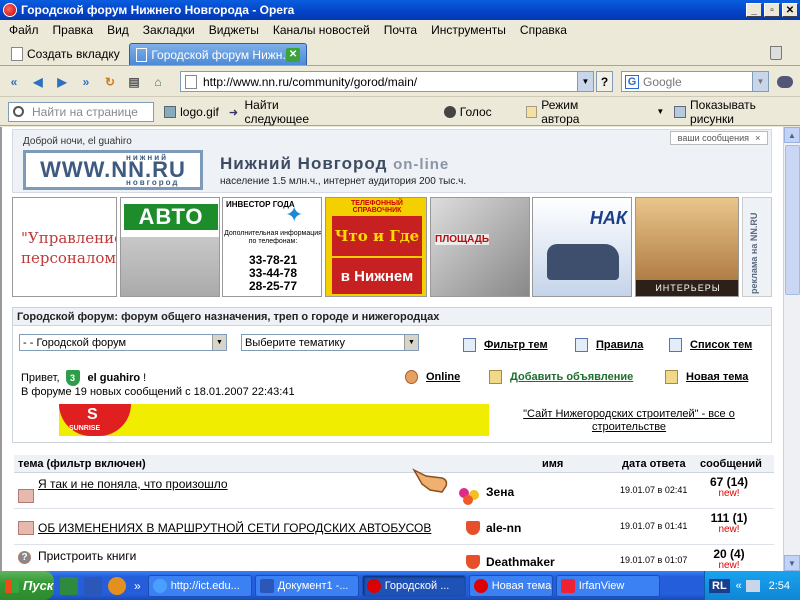 Image resolution: width=800 pixels, height=600 pixels. I want to click on menu-bookmarks: Закладки, so click(169, 30).